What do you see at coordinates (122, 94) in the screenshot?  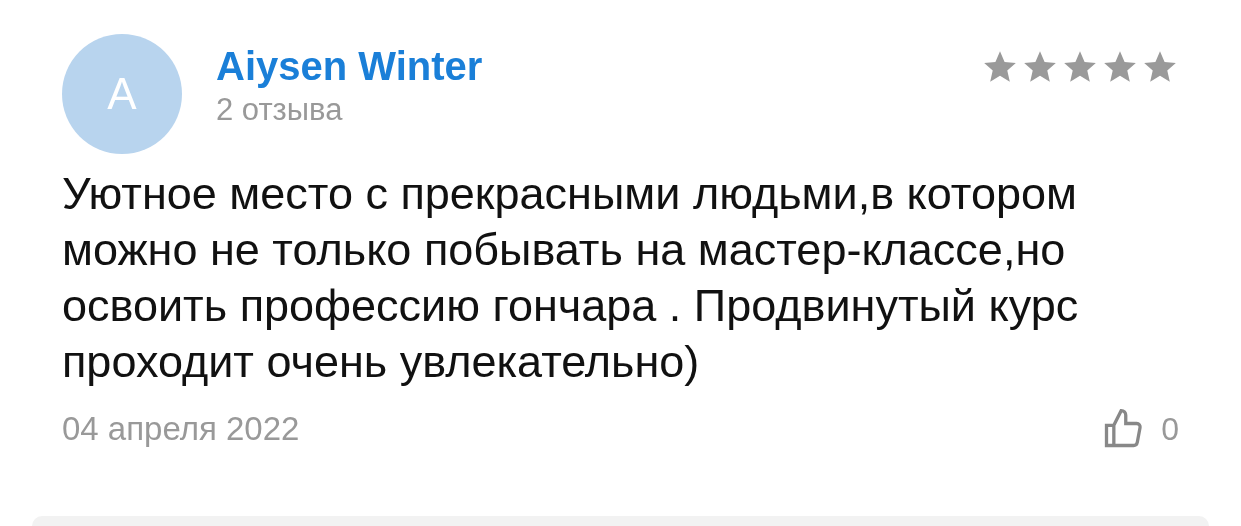 I see `avatar: A` at bounding box center [122, 94].